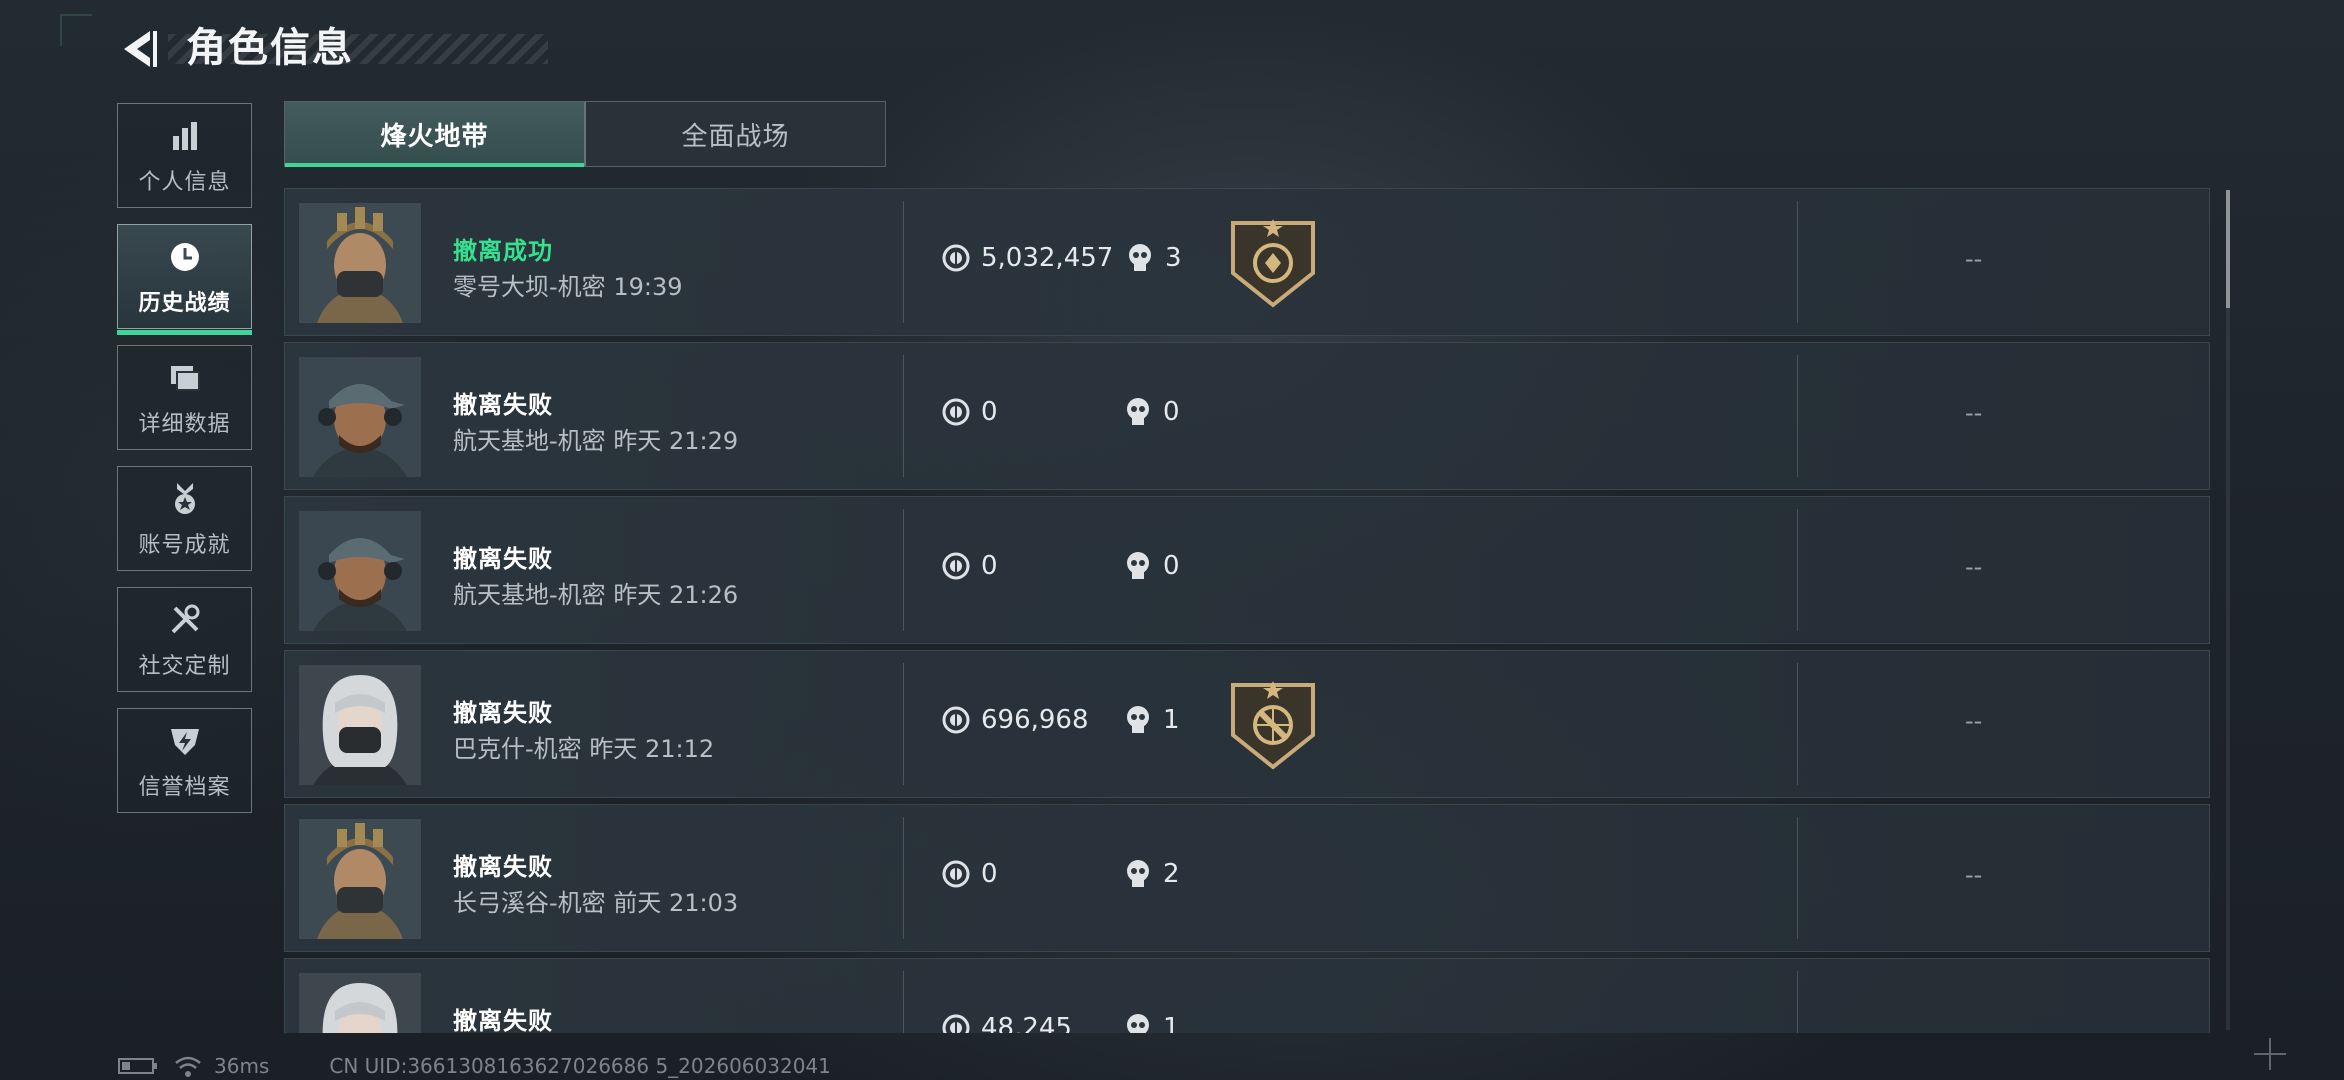 The image size is (2344, 1080). I want to click on wifi-icon, so click(188, 1066).